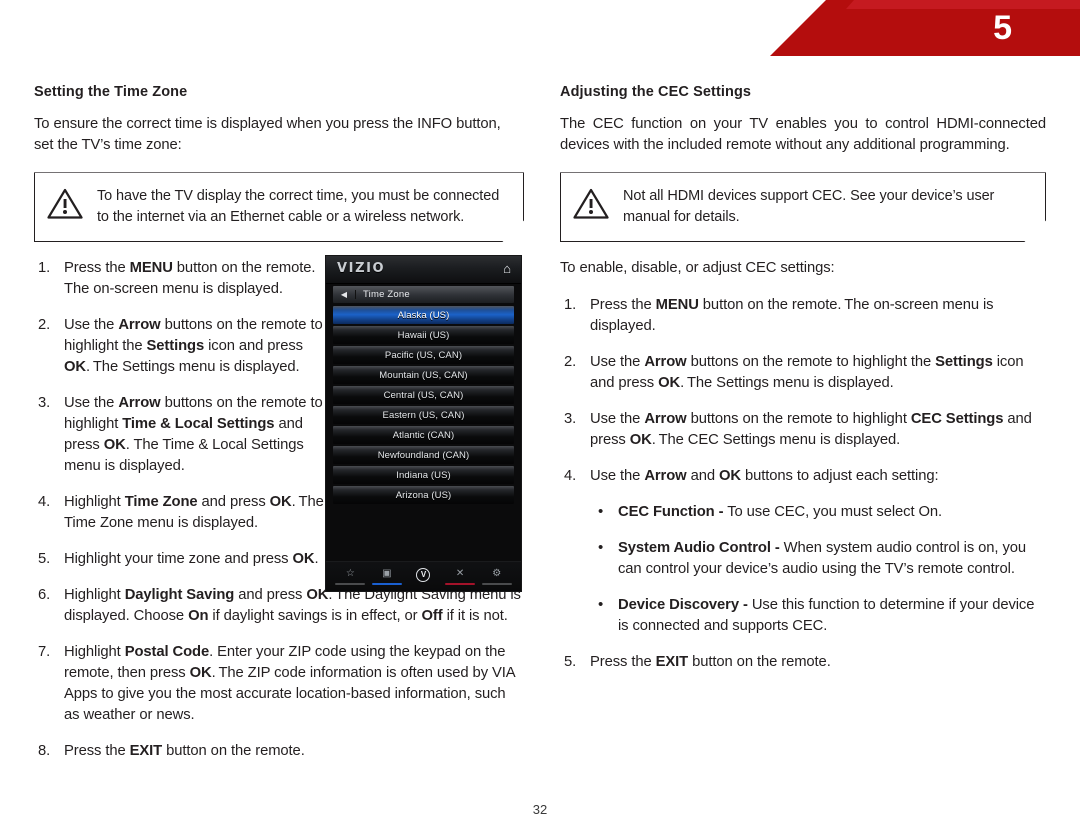 The width and height of the screenshot is (1080, 834). What do you see at coordinates (460, 573) in the screenshot?
I see `close-x-icon: ✕` at bounding box center [460, 573].